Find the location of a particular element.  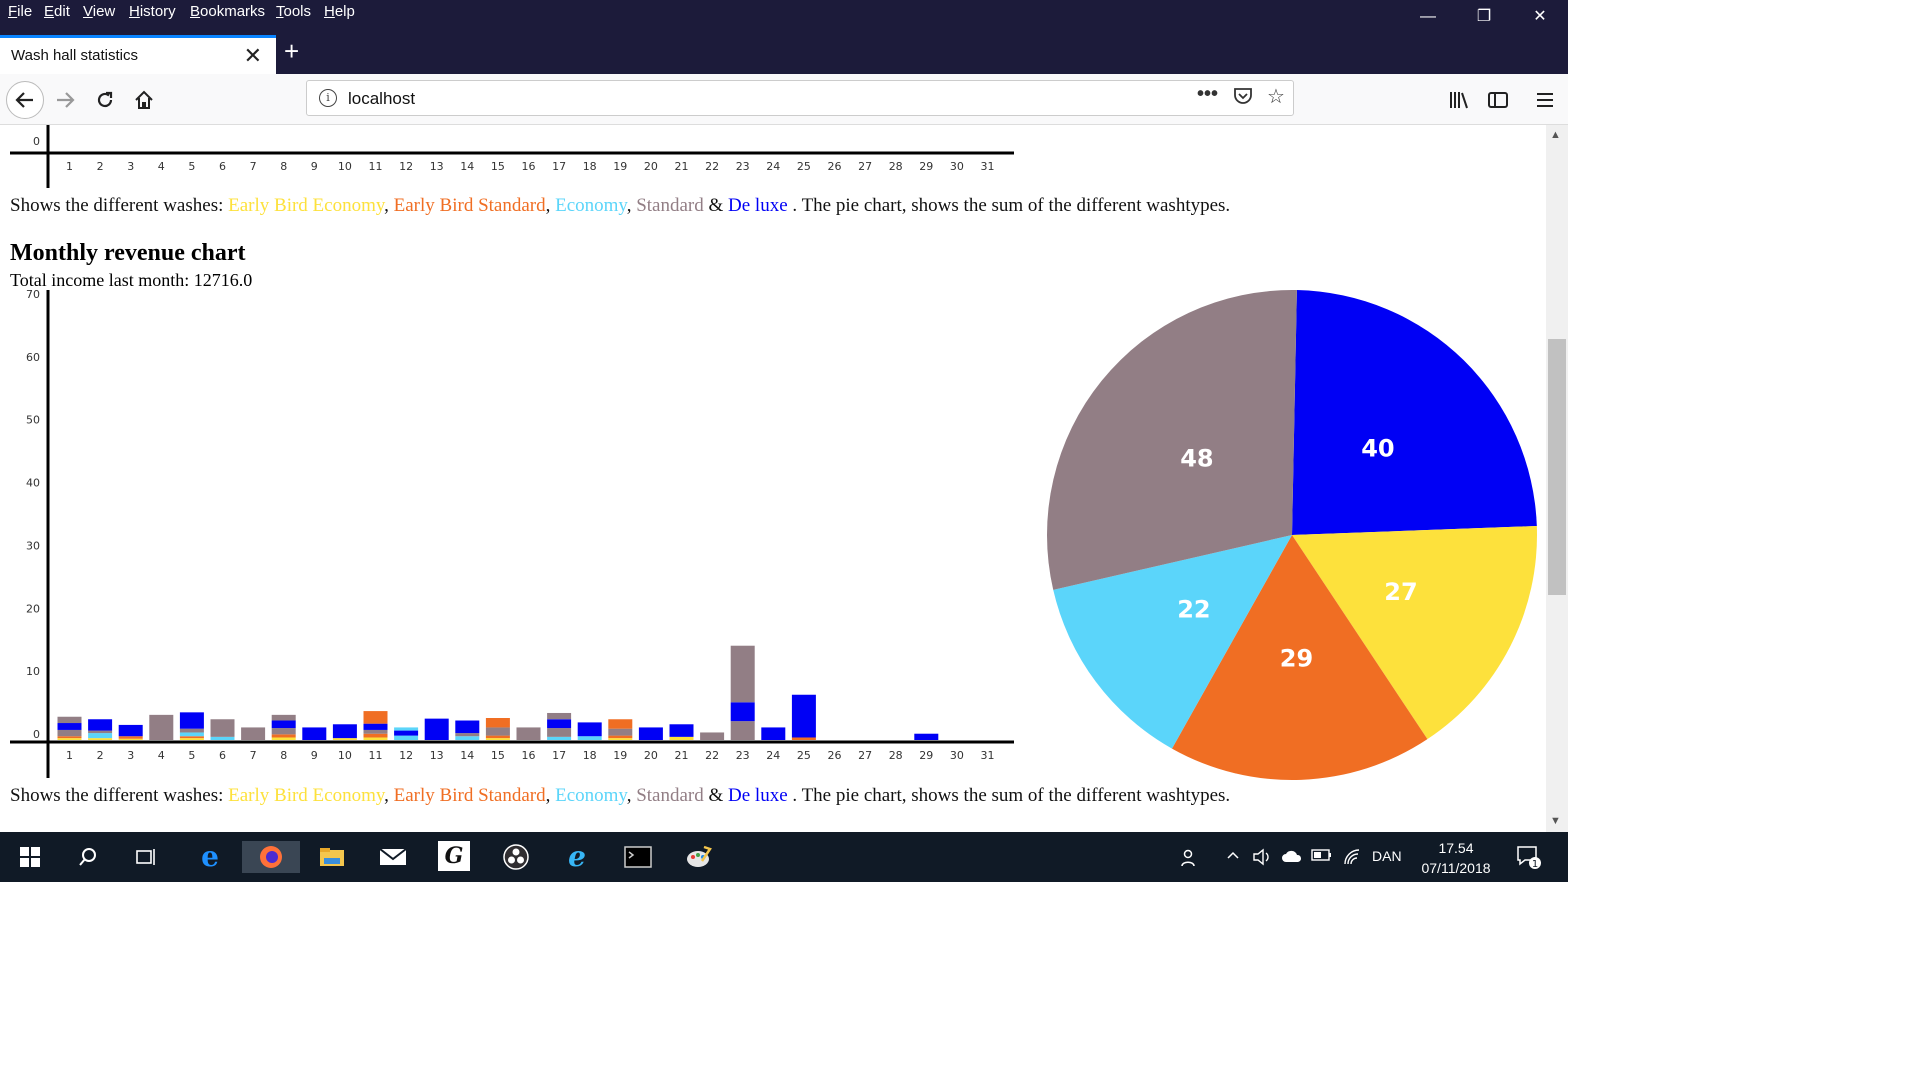

back-icon is located at coordinates (25, 100).